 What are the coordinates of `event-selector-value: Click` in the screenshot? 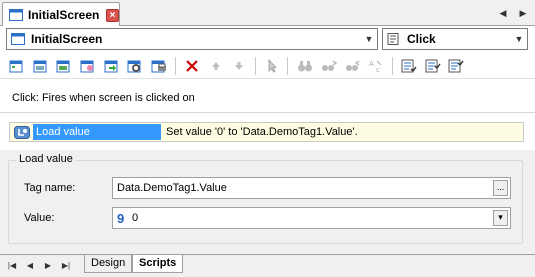 It's located at (421, 39).